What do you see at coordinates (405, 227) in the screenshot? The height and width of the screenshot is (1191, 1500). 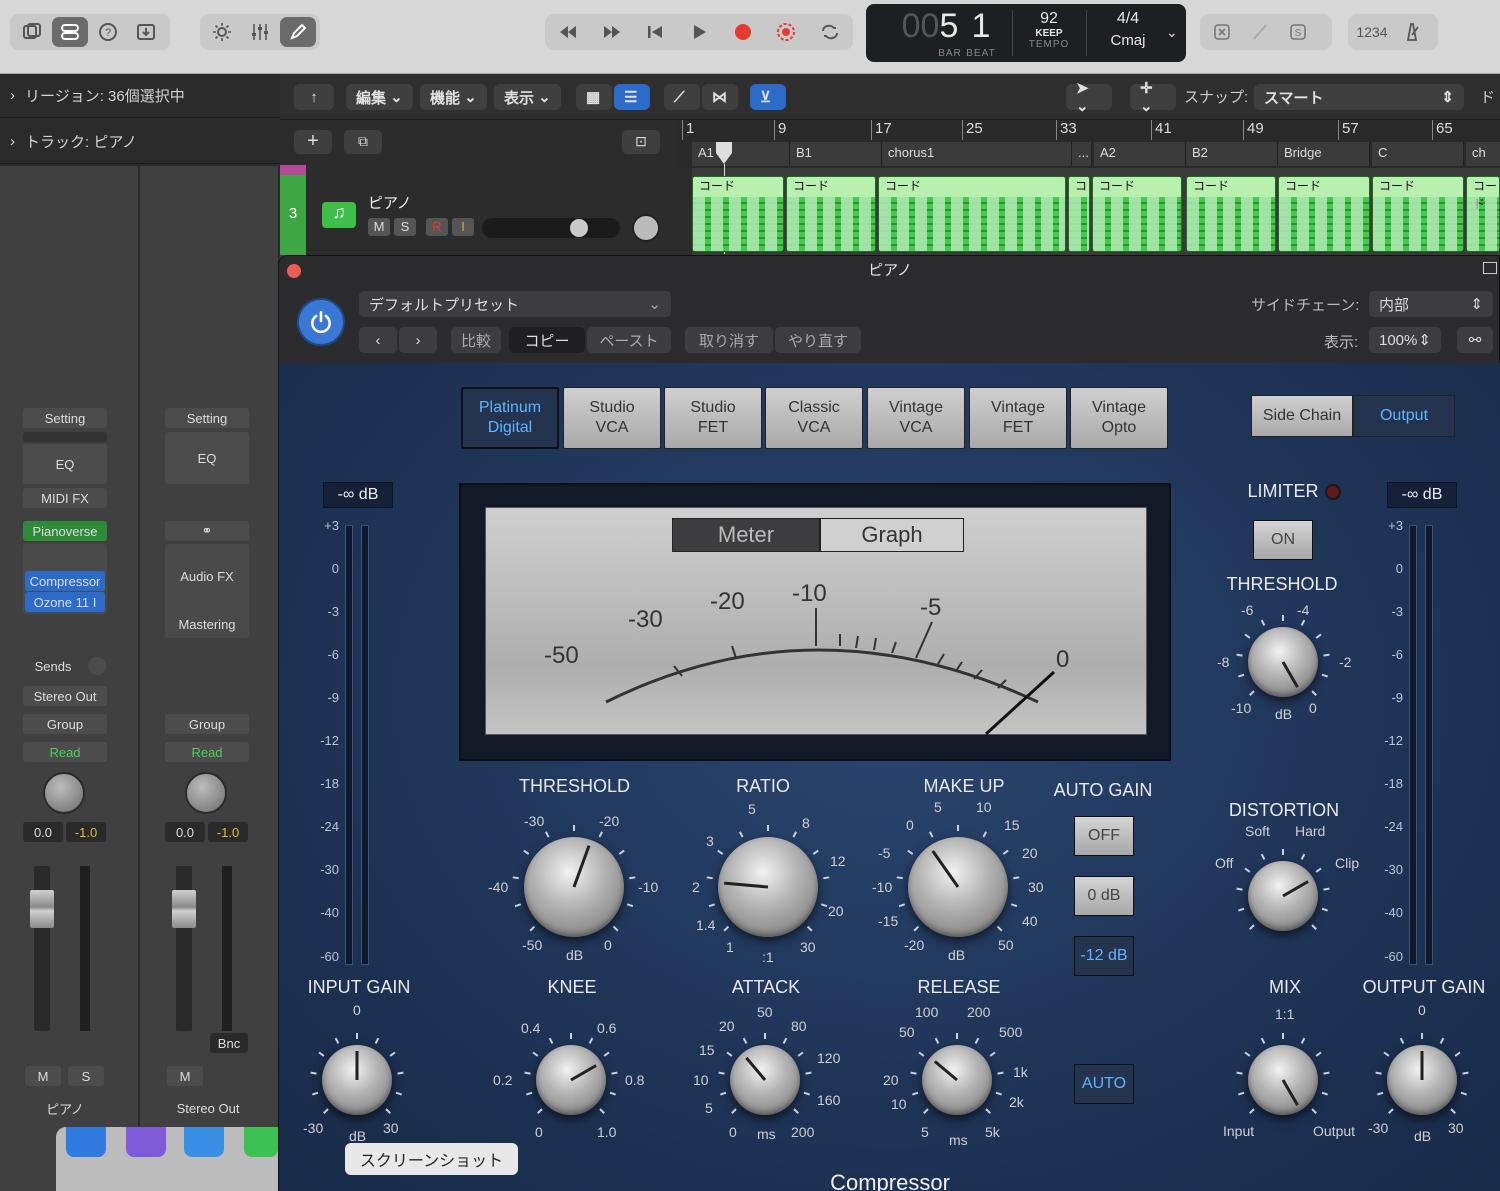 I see `track-solo-button: S` at bounding box center [405, 227].